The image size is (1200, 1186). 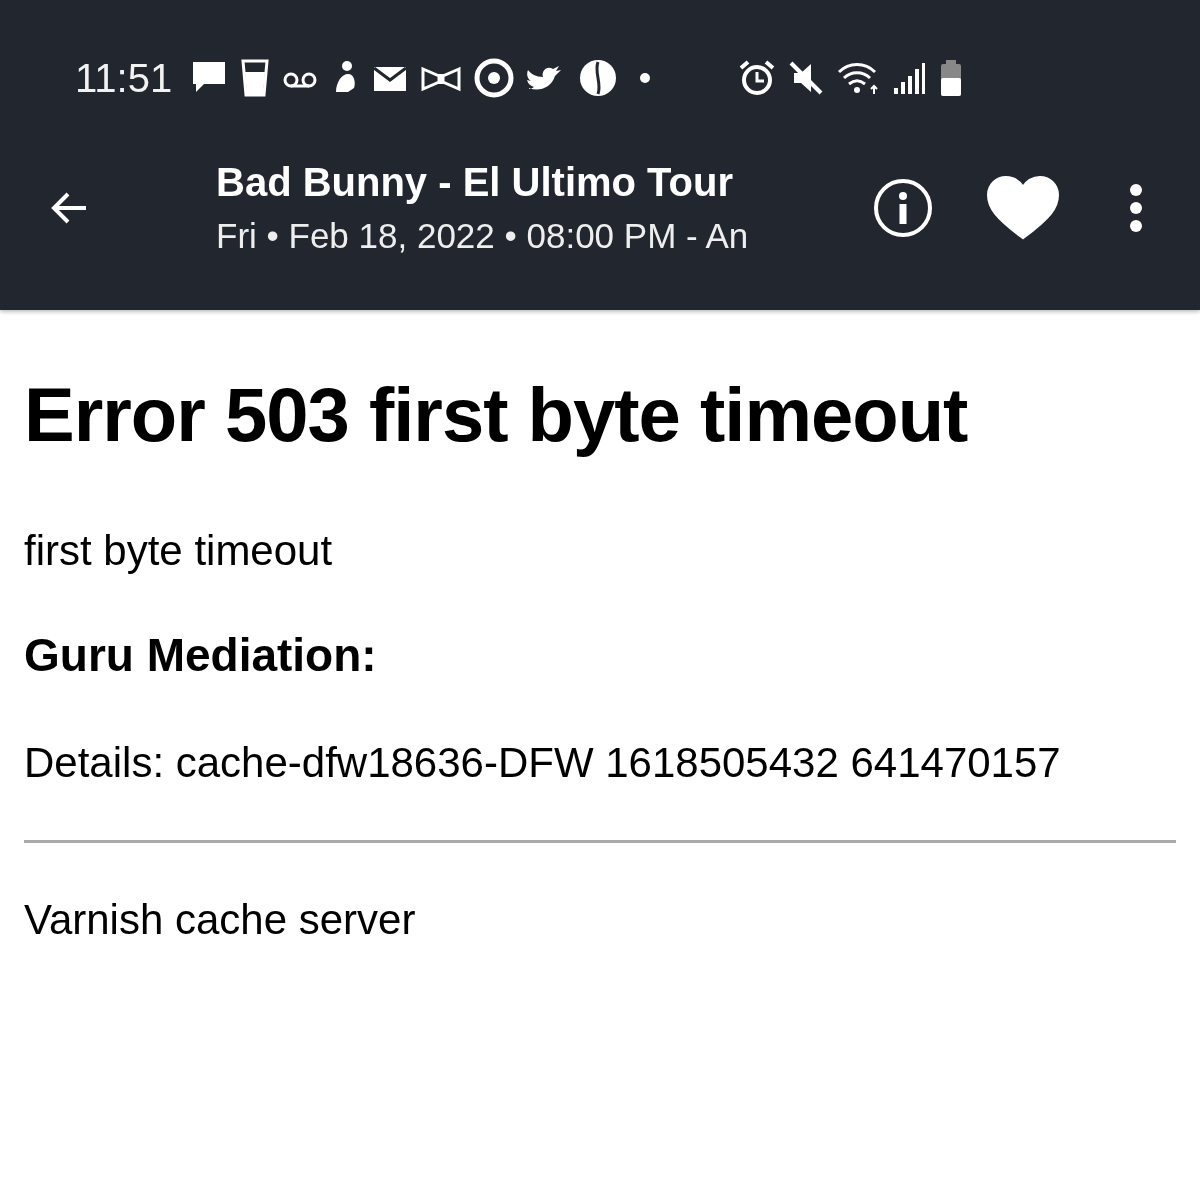 What do you see at coordinates (124, 78) in the screenshot?
I see `status-time: 11:51` at bounding box center [124, 78].